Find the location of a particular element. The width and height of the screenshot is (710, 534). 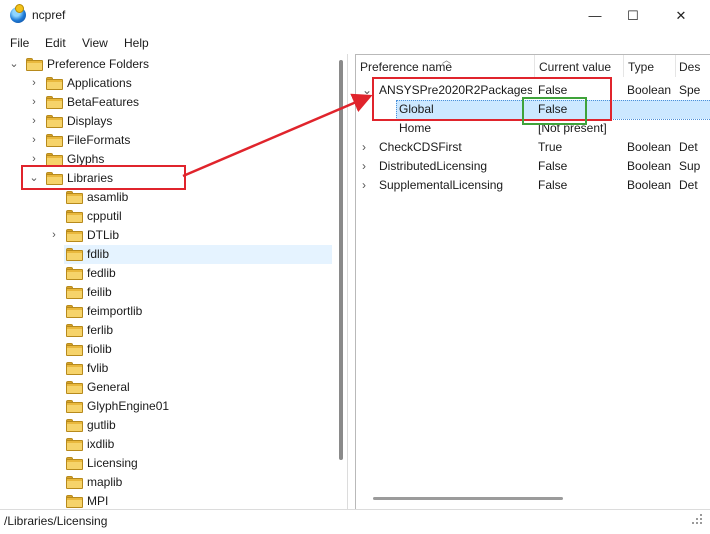

status-path: /Libraries/Licensing is located at coordinates (56, 521).